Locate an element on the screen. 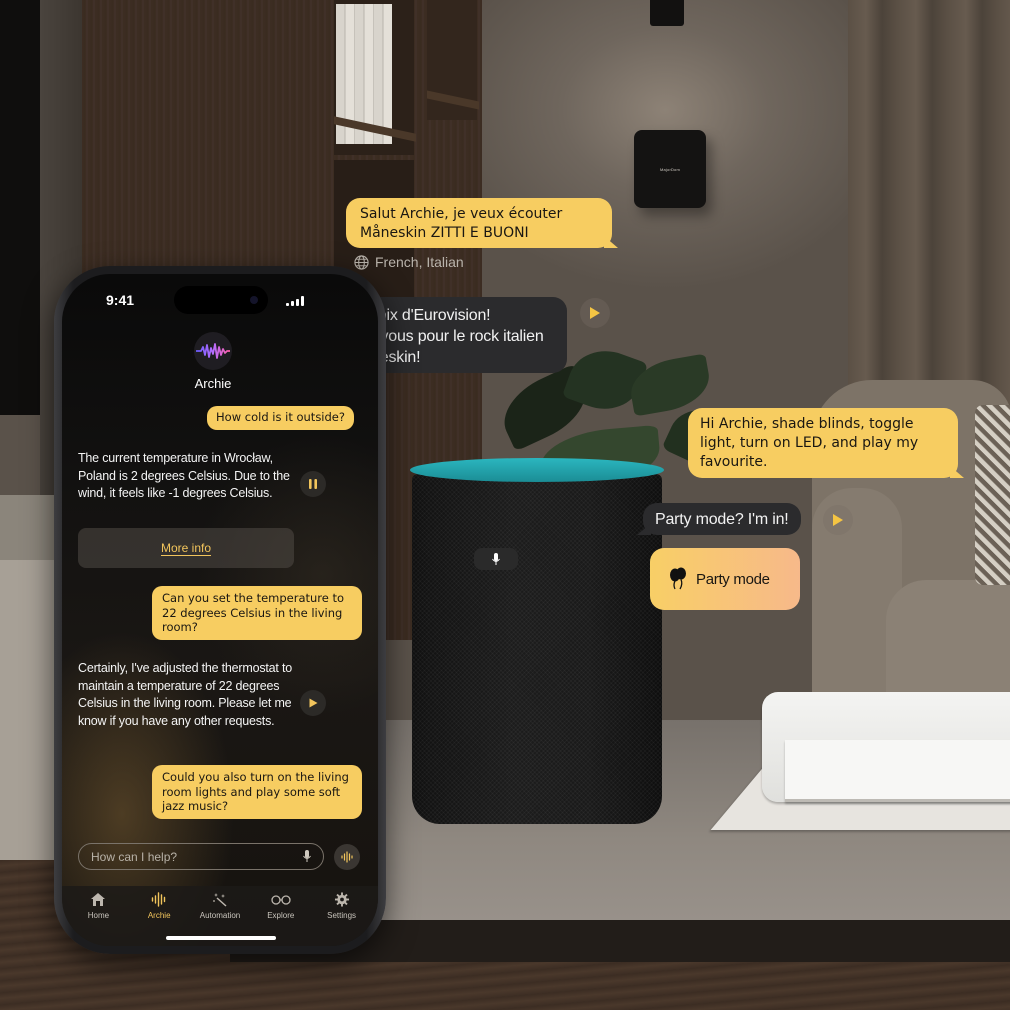  smart-speaker is located at coordinates (537, 641).